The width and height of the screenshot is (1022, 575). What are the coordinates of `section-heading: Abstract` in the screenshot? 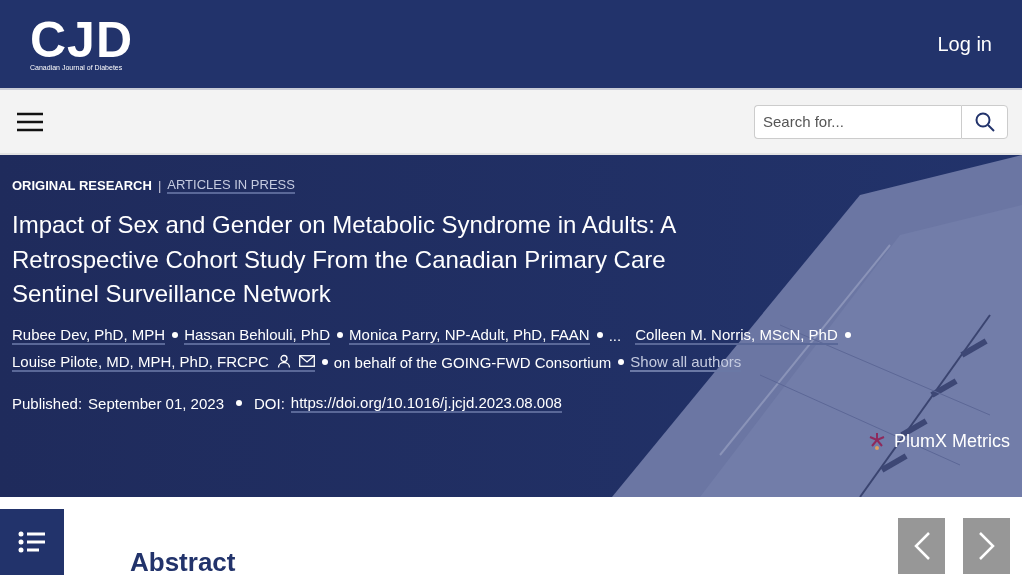 It's located at (183, 561).